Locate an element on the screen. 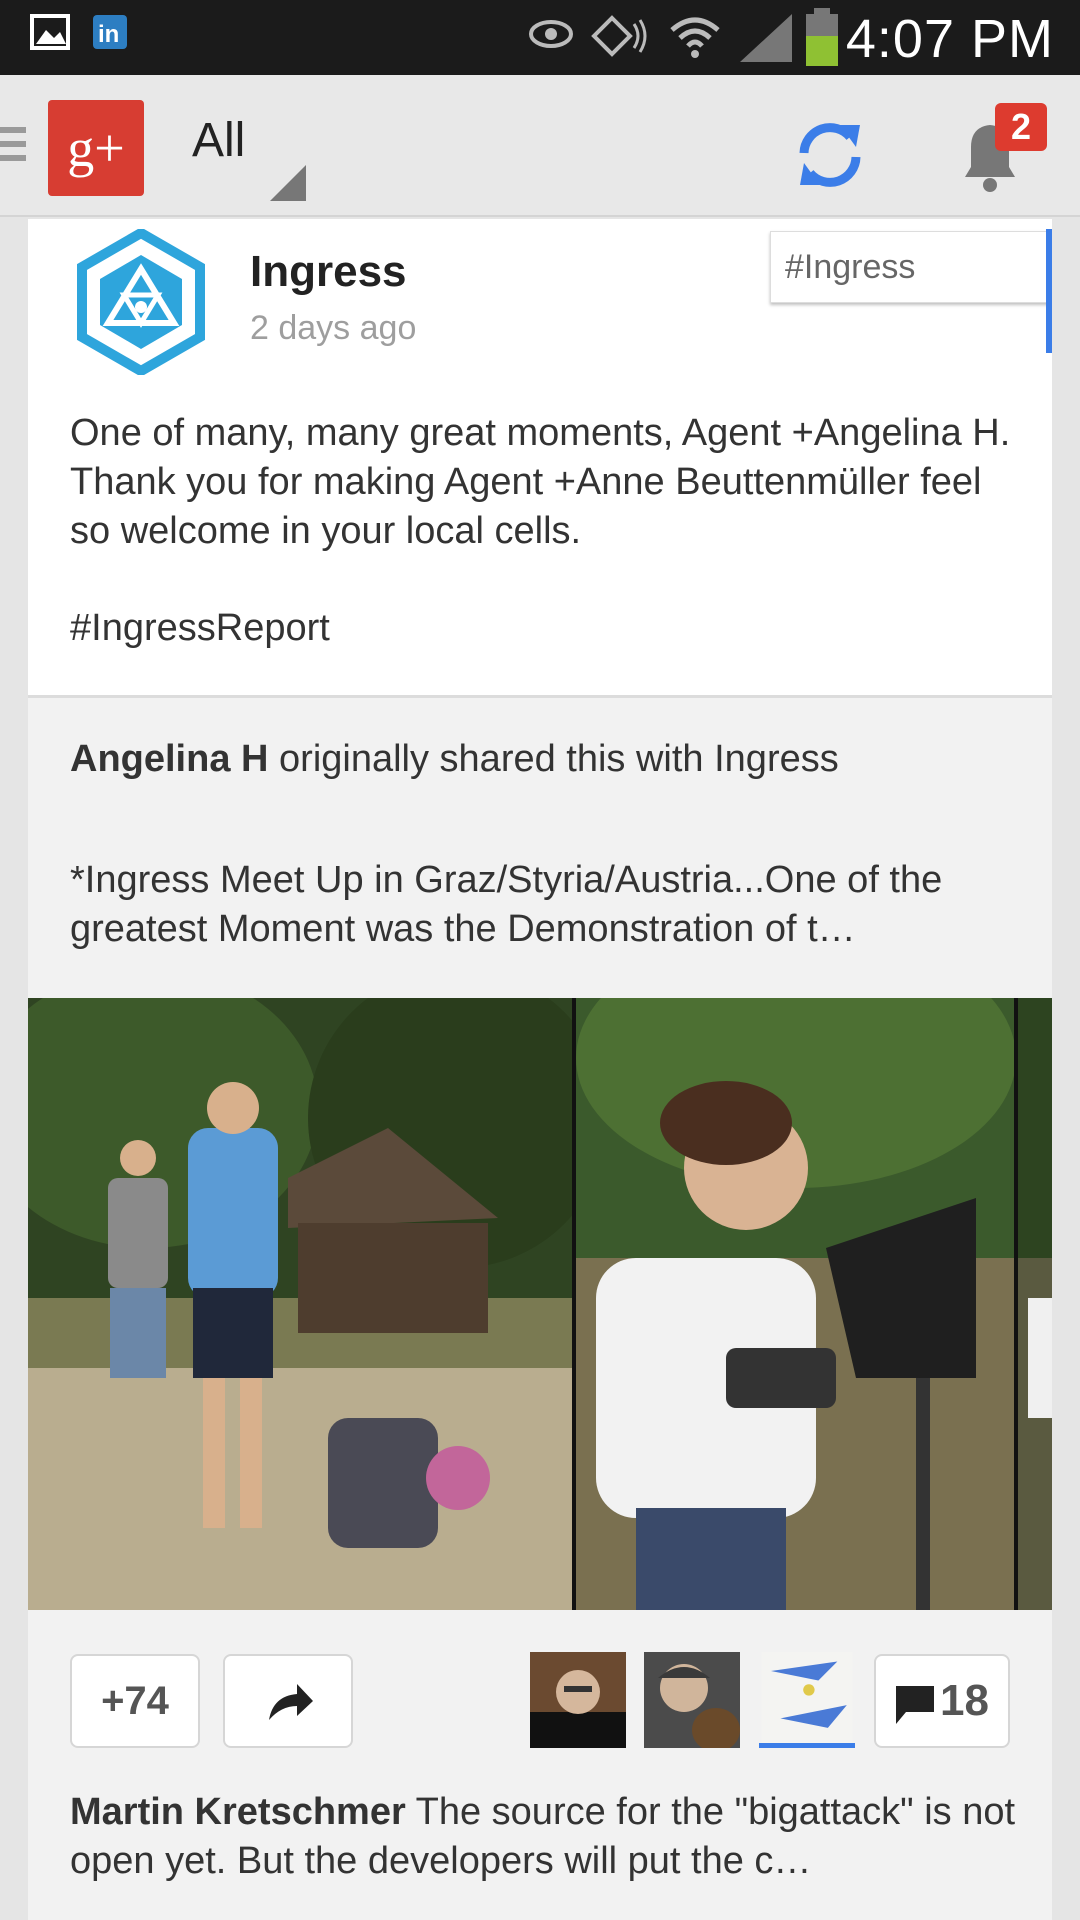 This screenshot has width=1080, height=1920. status-bar: in 4:07 PM is located at coordinates (540, 37).